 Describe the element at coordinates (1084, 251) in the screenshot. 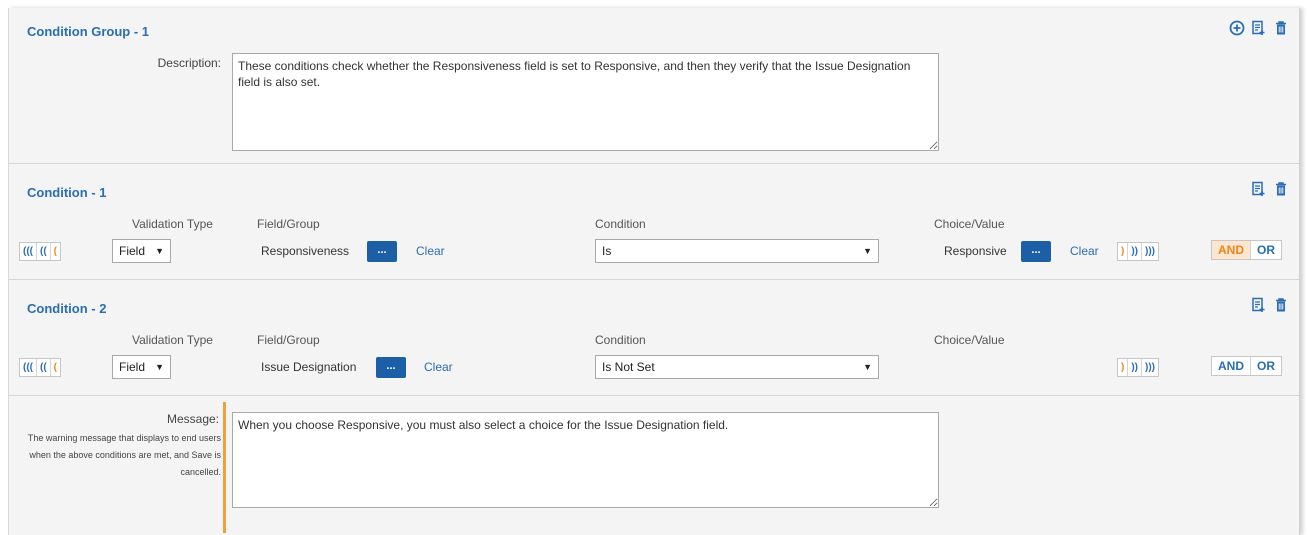

I see `choice-clear-link: Clear` at that location.